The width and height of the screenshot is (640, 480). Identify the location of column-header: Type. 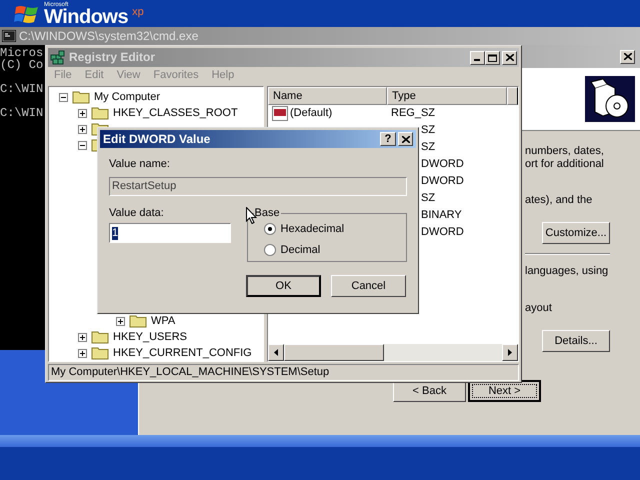
(447, 96).